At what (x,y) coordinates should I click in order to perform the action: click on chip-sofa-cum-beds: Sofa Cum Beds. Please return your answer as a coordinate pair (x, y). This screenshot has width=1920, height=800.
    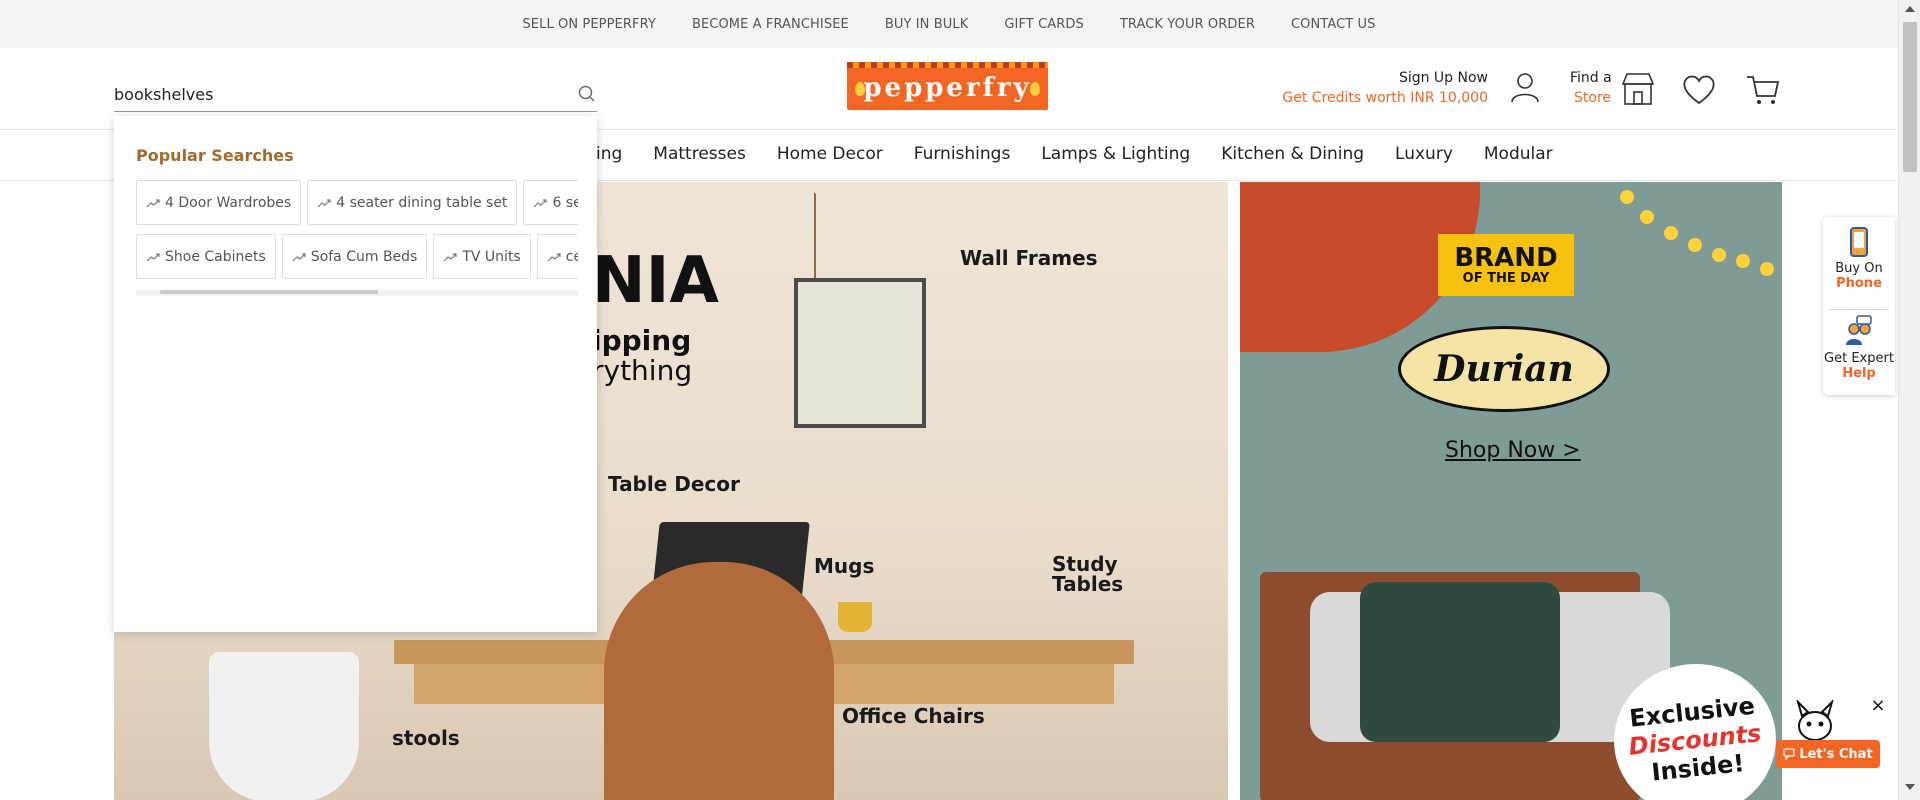
    Looking at the image, I should click on (354, 256).